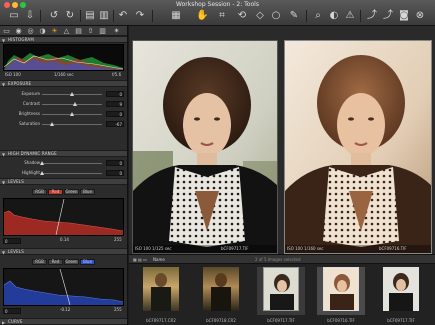 The height and width of the screenshot is (325, 435). Describe the element at coordinates (16, 181) in the screenshot. I see `levels-title: LEVELS` at that location.